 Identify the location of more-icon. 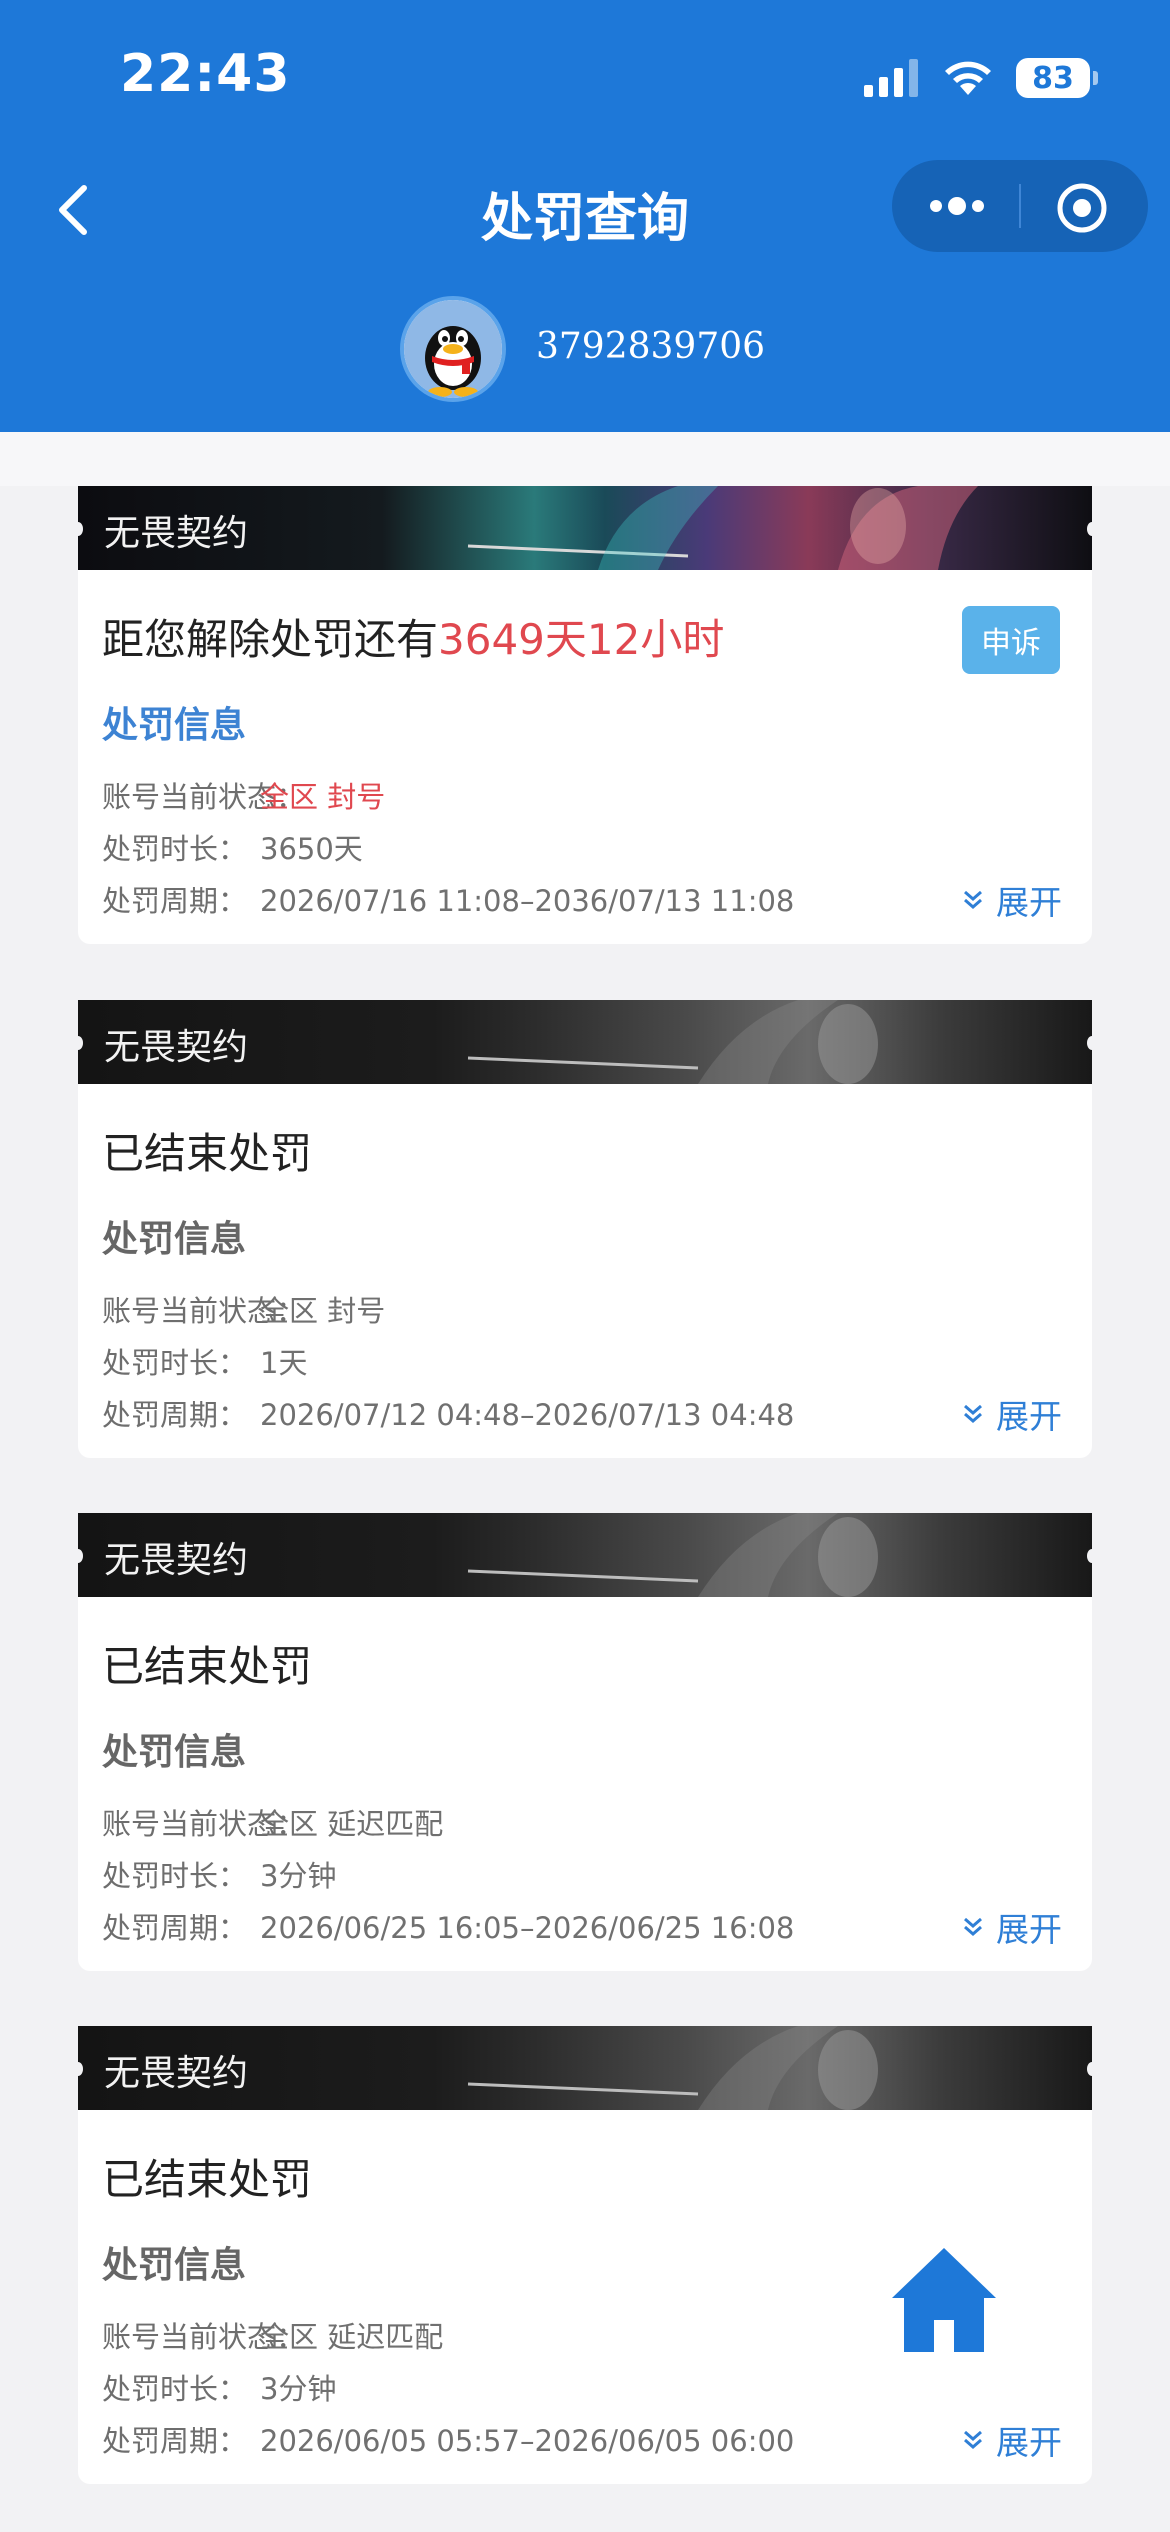
(957, 206).